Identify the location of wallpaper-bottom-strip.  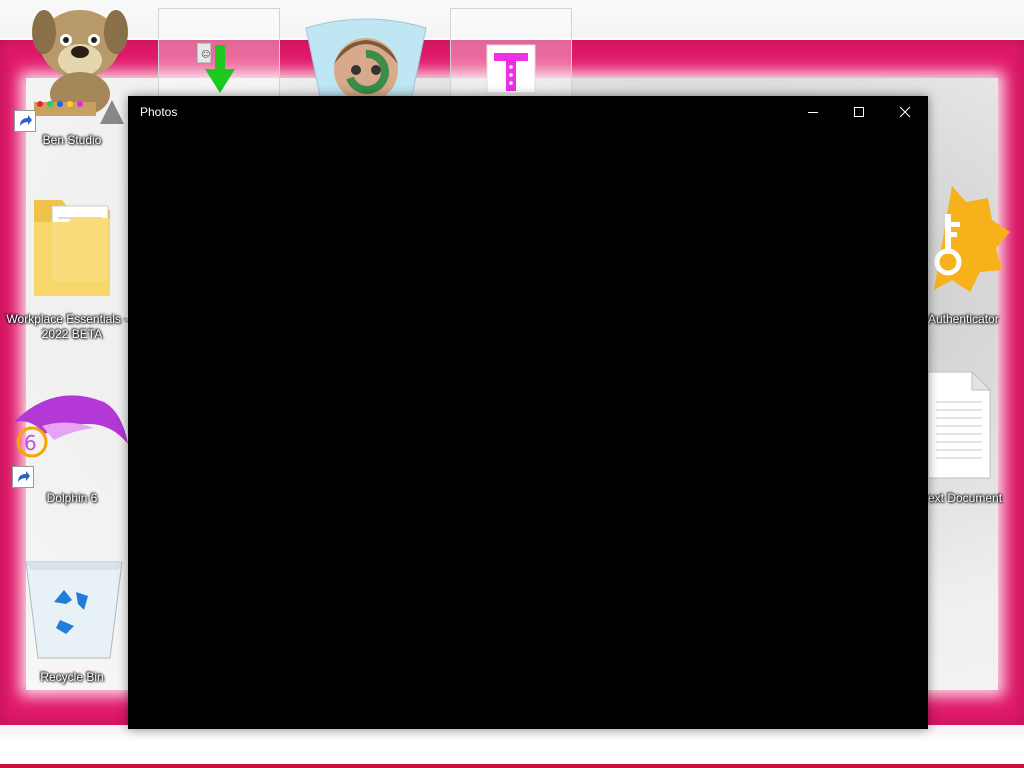
(512, 746).